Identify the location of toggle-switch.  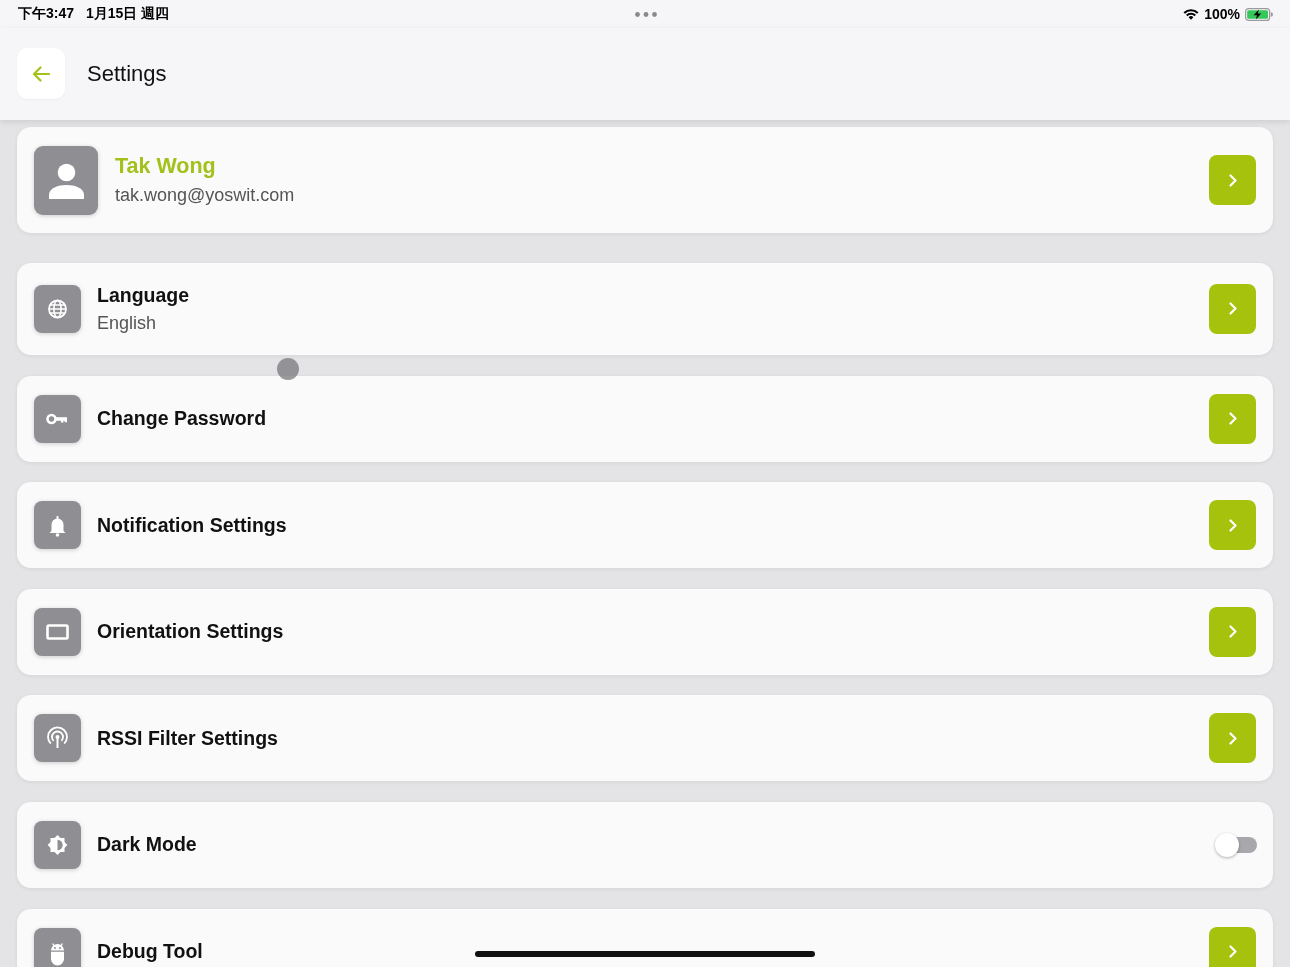
(1236, 844).